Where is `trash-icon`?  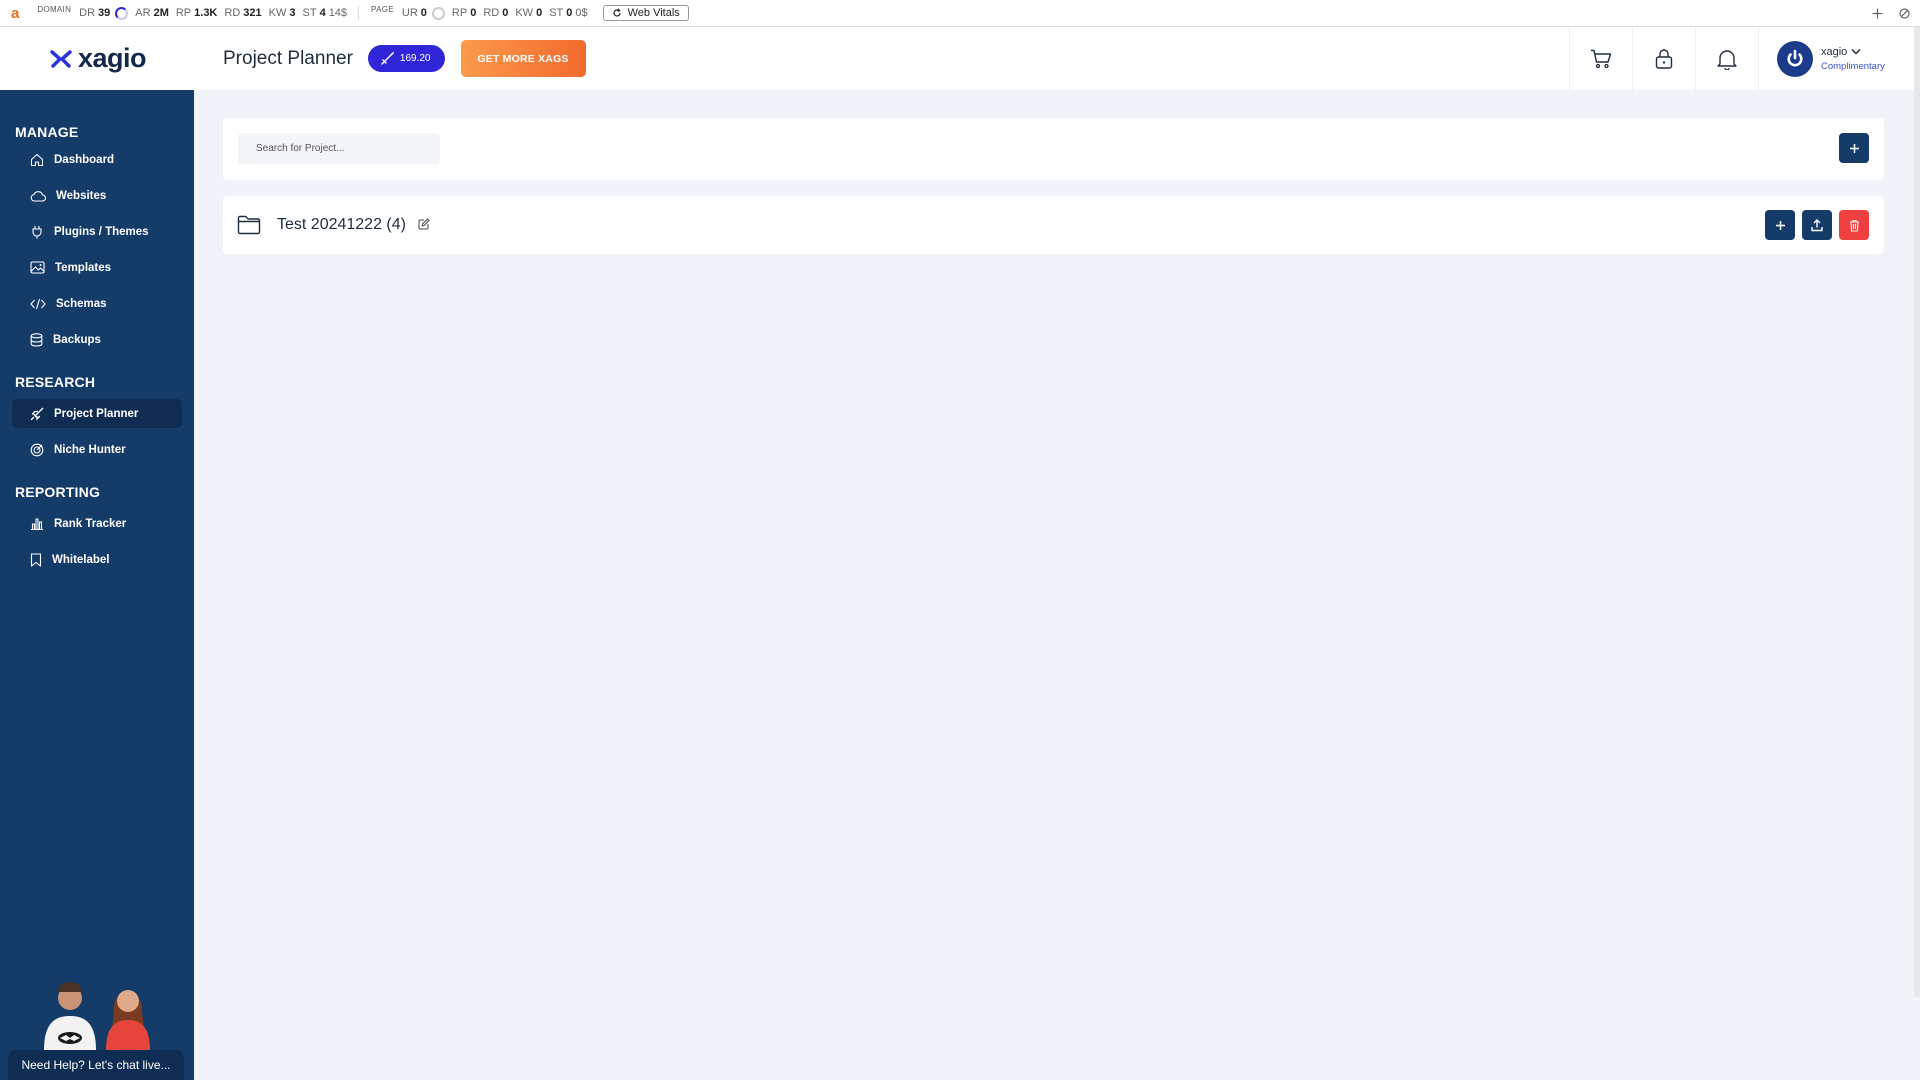 trash-icon is located at coordinates (1854, 225).